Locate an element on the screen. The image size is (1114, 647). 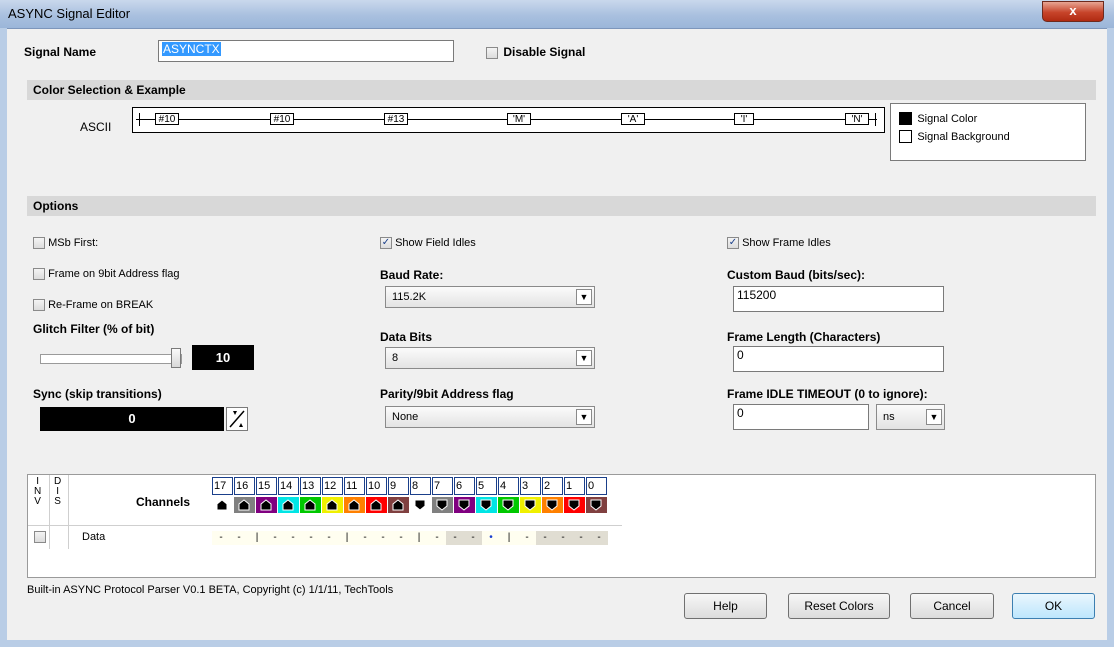
channel-number: 14 is located at coordinates (288, 486).